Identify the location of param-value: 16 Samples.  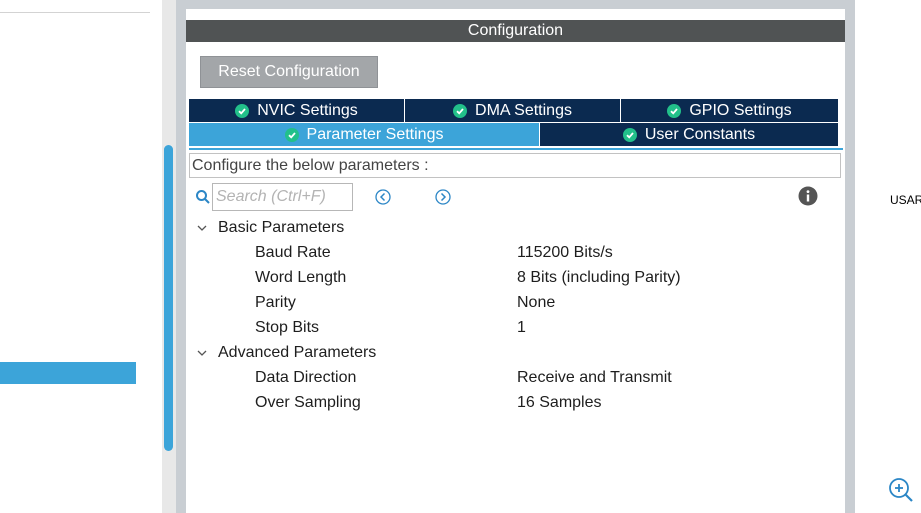
(559, 403).